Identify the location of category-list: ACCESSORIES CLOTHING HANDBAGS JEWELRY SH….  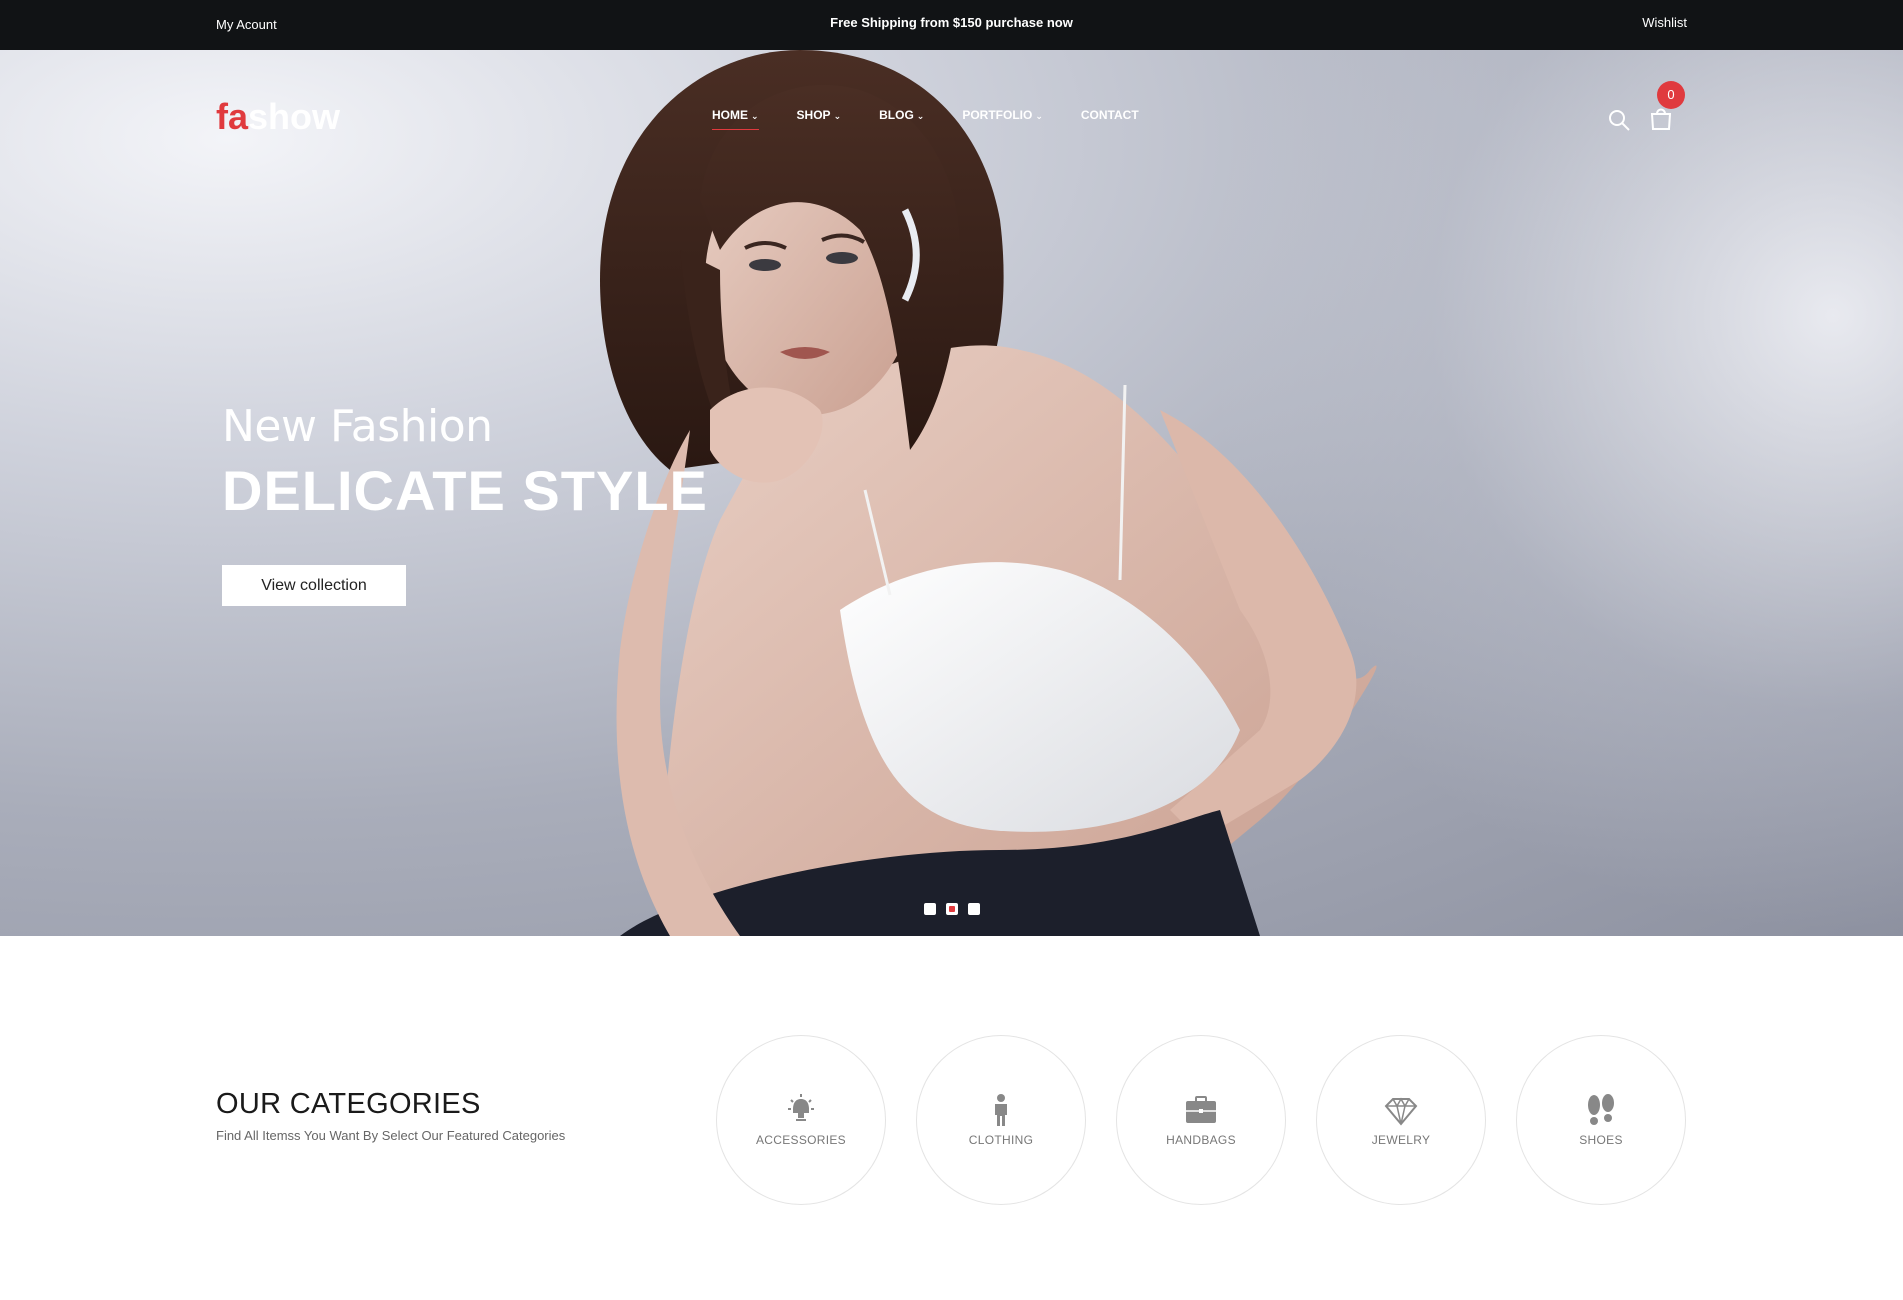
(1201, 1120).